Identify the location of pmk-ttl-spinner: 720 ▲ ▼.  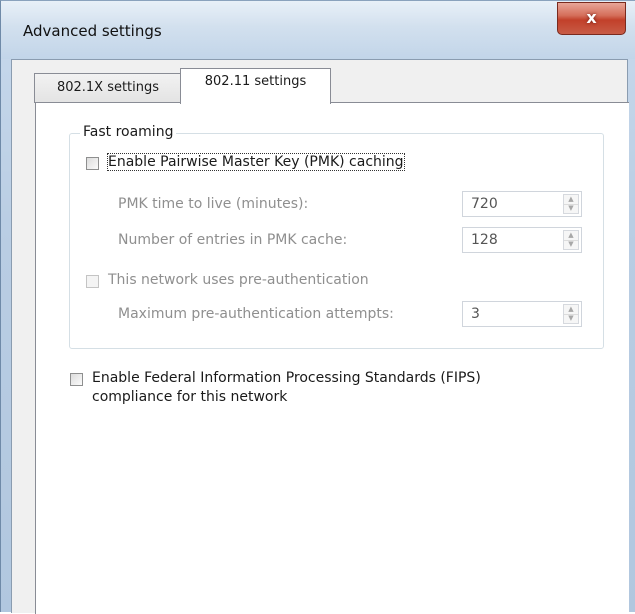
(522, 204).